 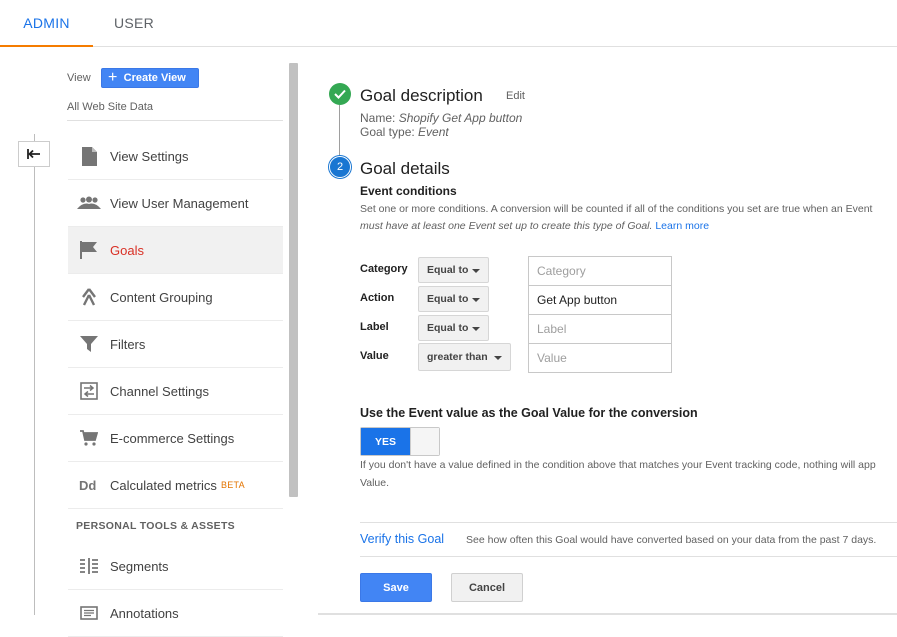 I want to click on channel-settings-icon, so click(x=89, y=391).